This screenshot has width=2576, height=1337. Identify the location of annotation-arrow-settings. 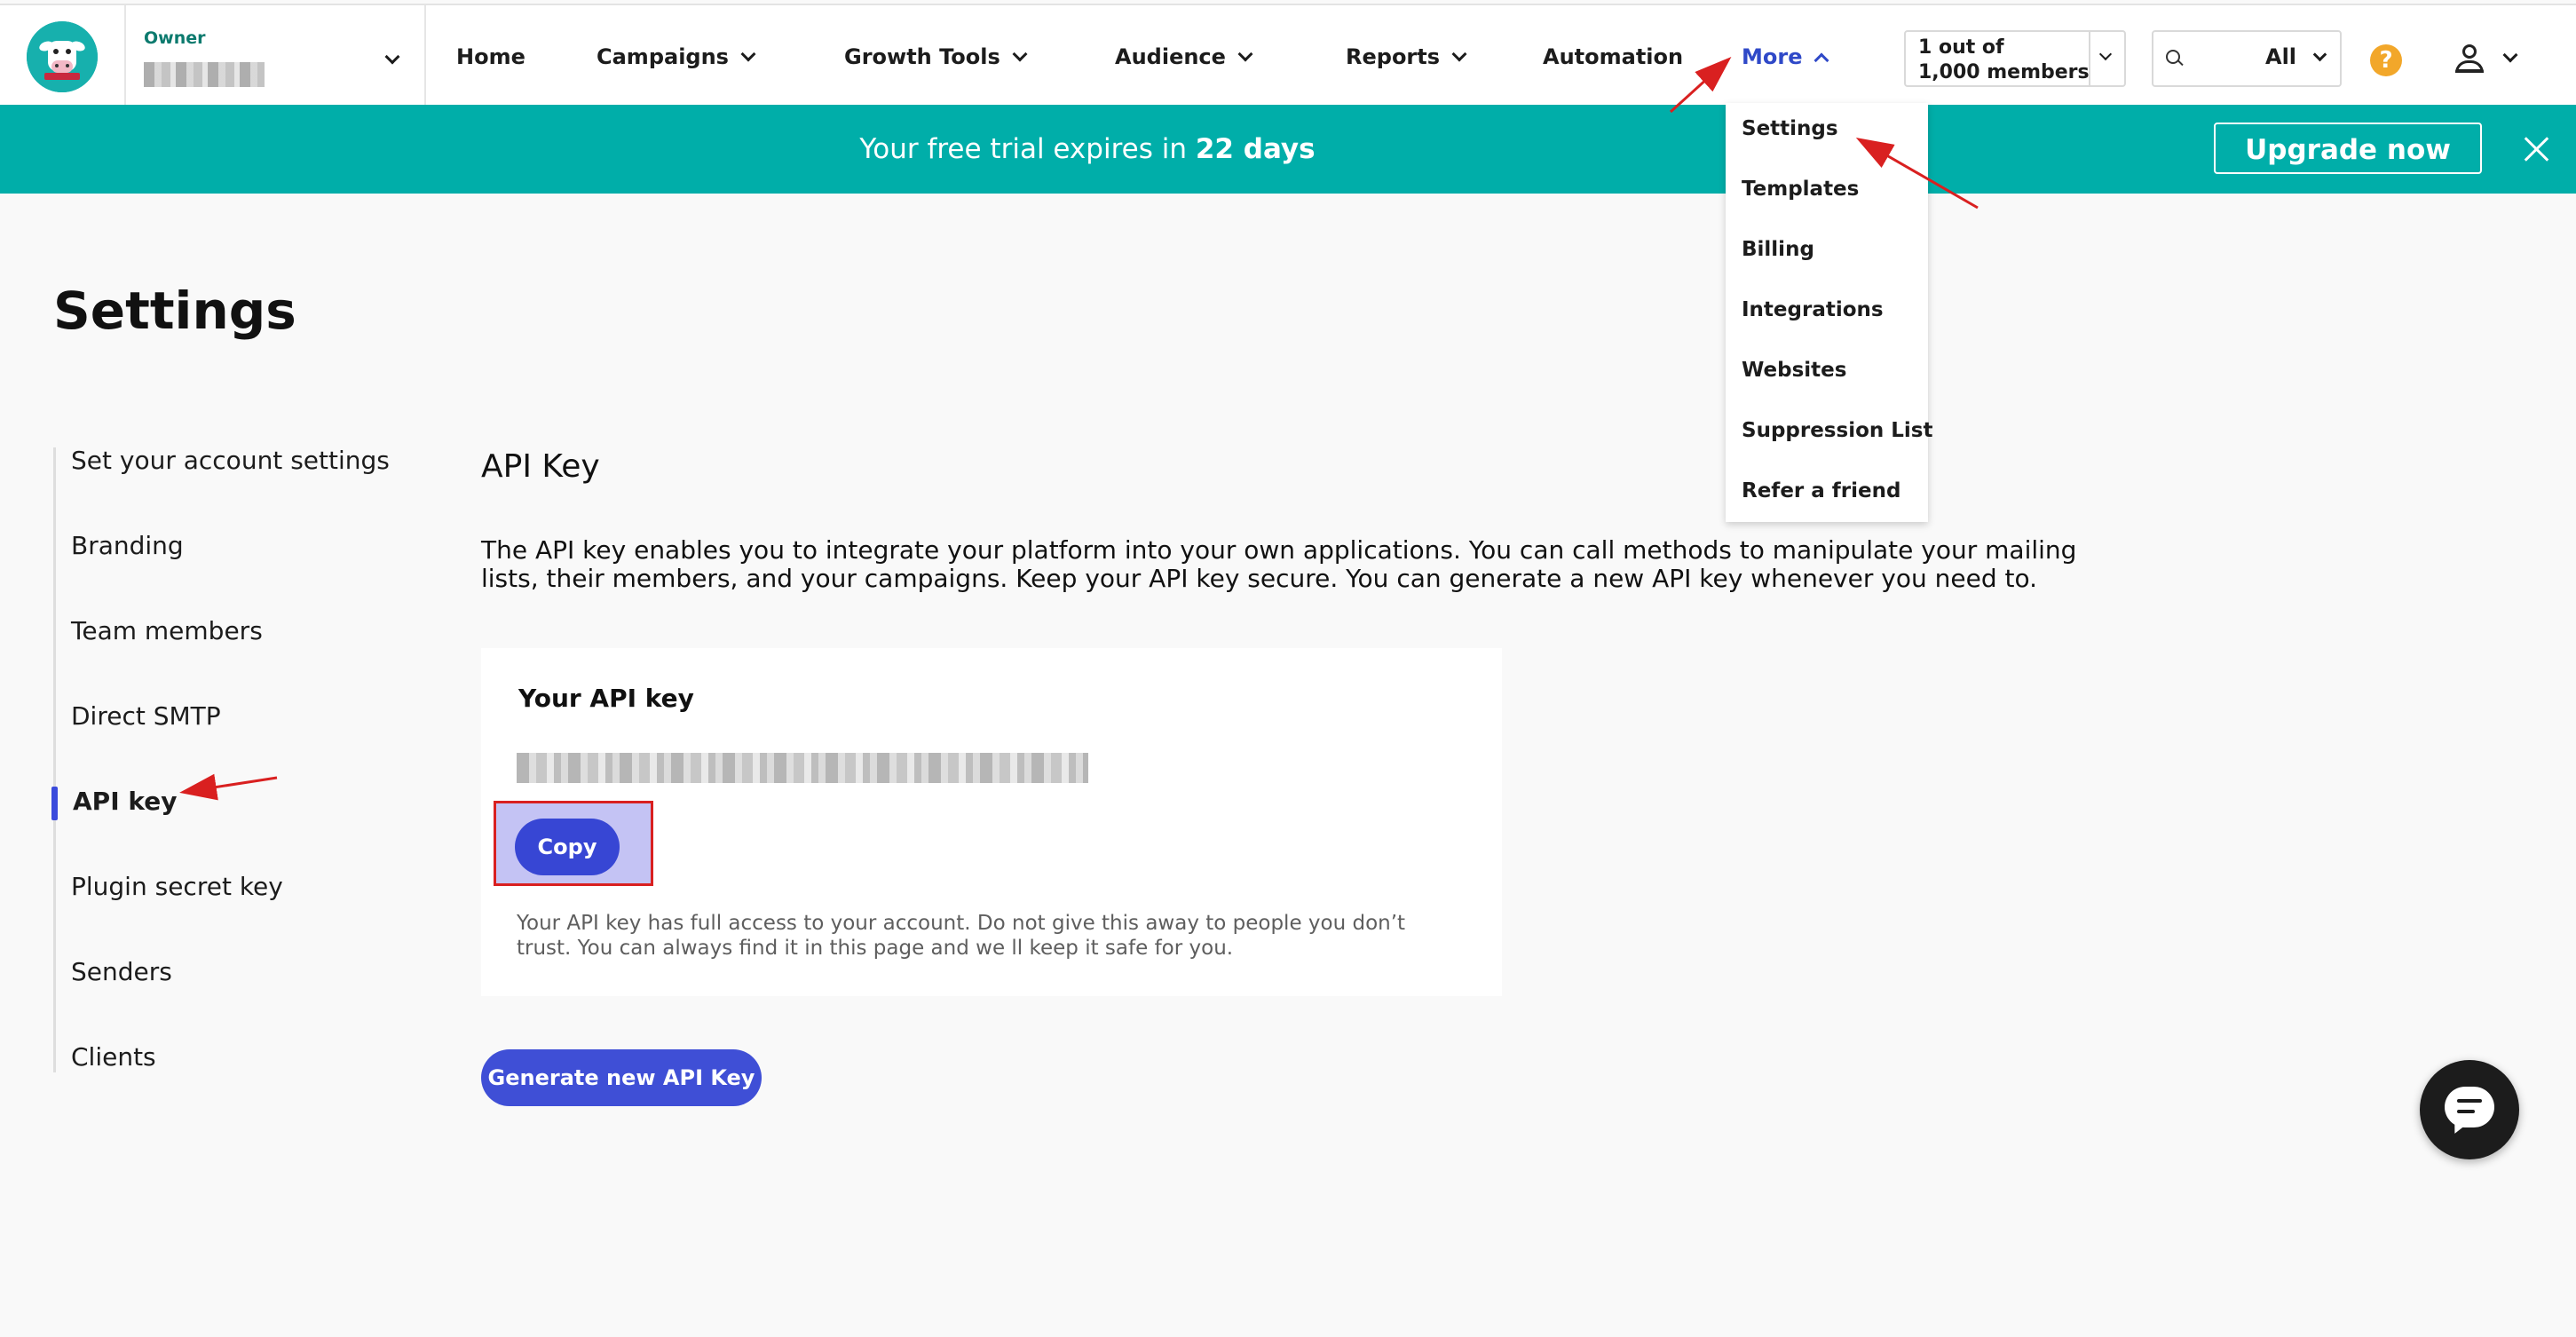
(1917, 174).